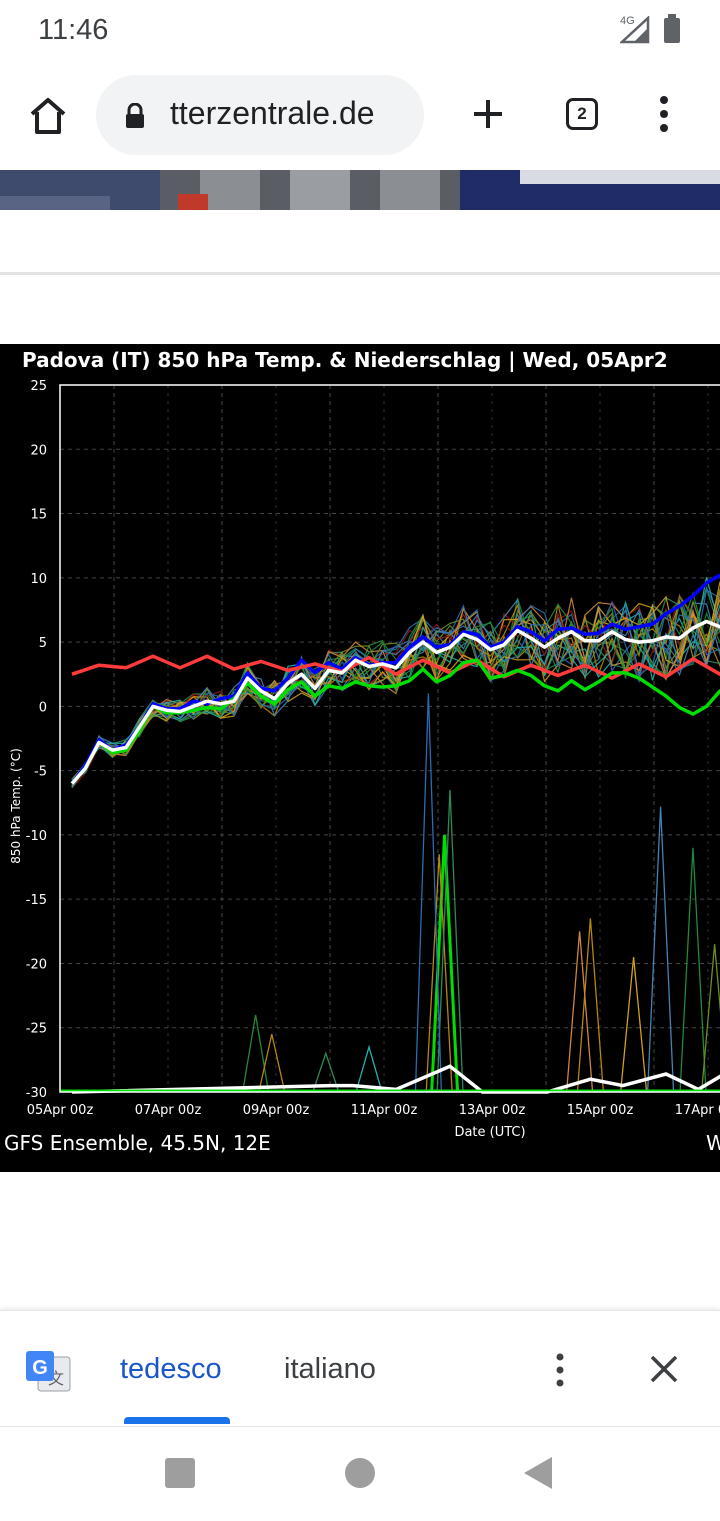  Describe the element at coordinates (713, 1143) in the screenshot. I see `chart-footer-right: W` at that location.